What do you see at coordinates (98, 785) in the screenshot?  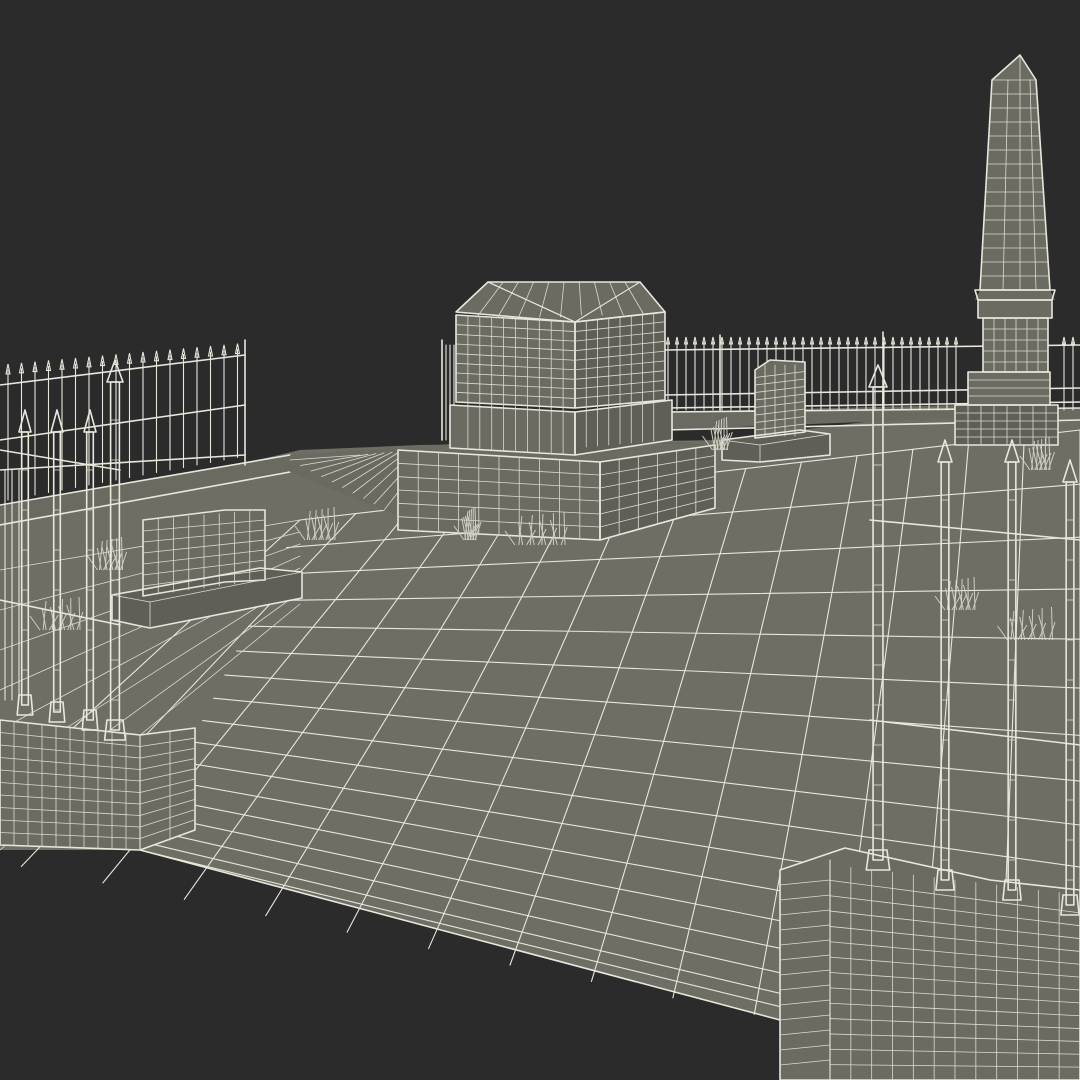 I see `gate-post-left` at bounding box center [98, 785].